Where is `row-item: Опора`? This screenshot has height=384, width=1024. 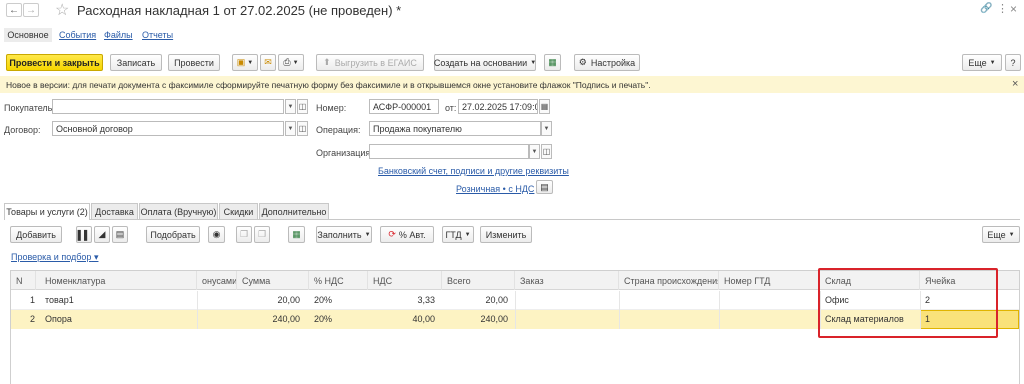 row-item: Опора is located at coordinates (118, 319).